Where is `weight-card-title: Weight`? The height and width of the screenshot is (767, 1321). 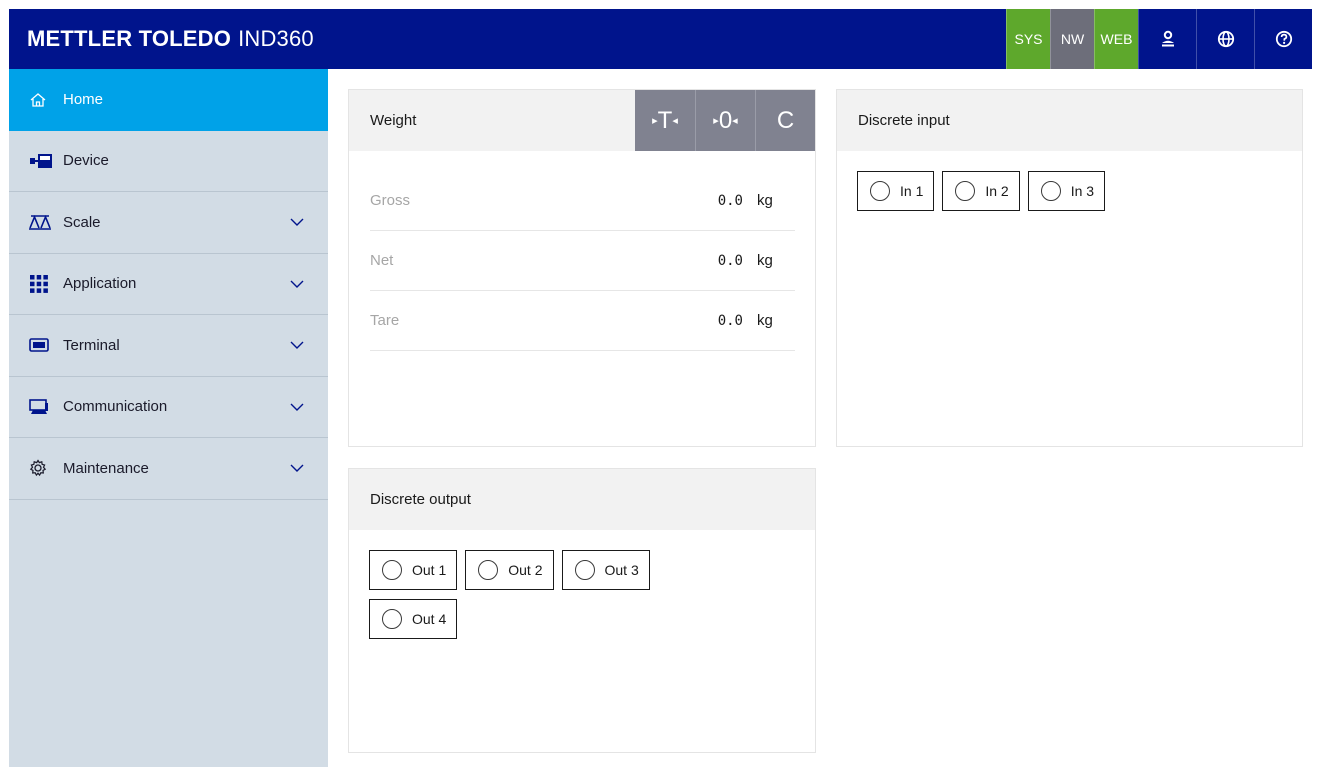
weight-card-title: Weight is located at coordinates (393, 120).